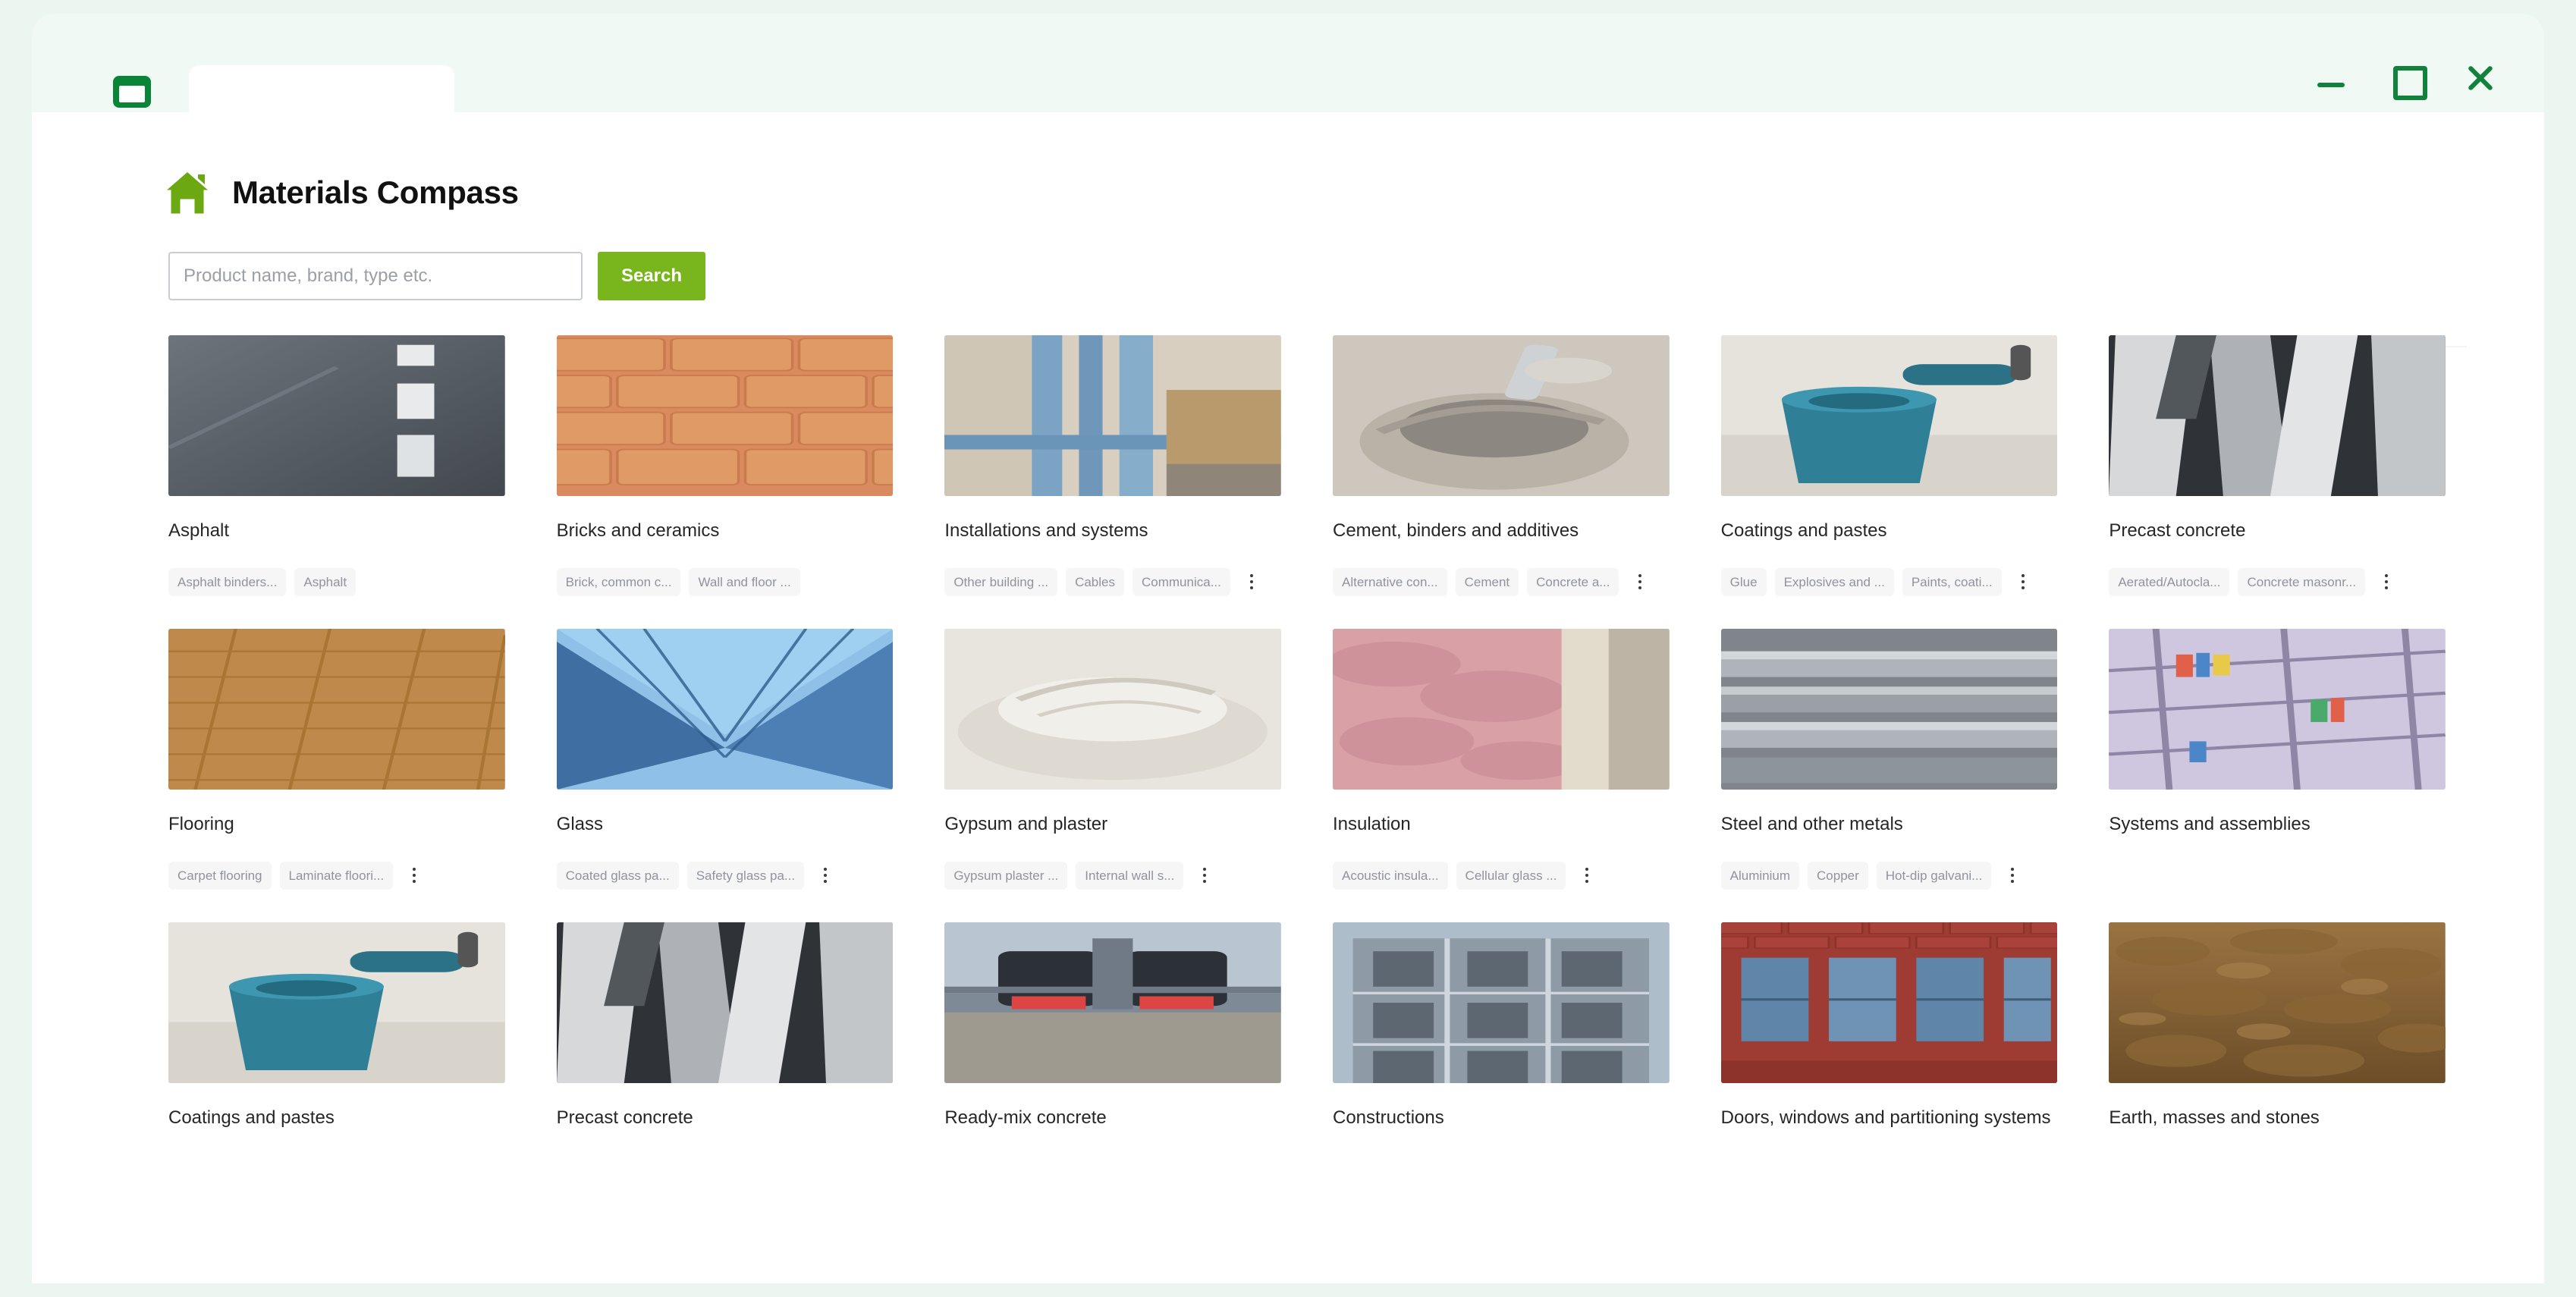  What do you see at coordinates (1501, 824) in the screenshot?
I see `category-title: Insulation` at bounding box center [1501, 824].